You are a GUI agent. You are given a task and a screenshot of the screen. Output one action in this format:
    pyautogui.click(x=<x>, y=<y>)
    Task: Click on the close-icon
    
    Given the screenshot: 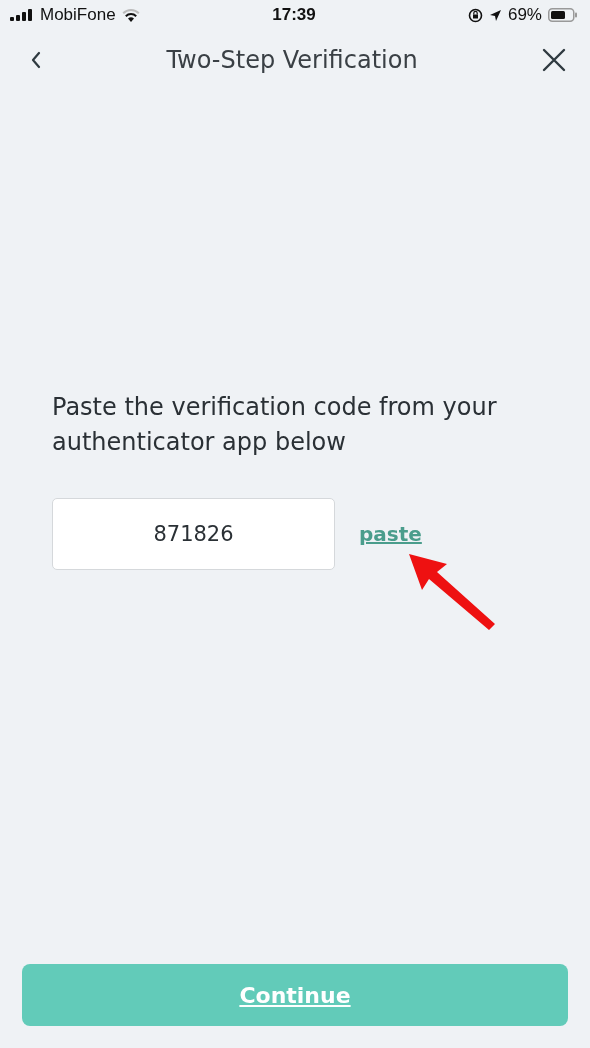 What is the action you would take?
    pyautogui.click(x=554, y=60)
    